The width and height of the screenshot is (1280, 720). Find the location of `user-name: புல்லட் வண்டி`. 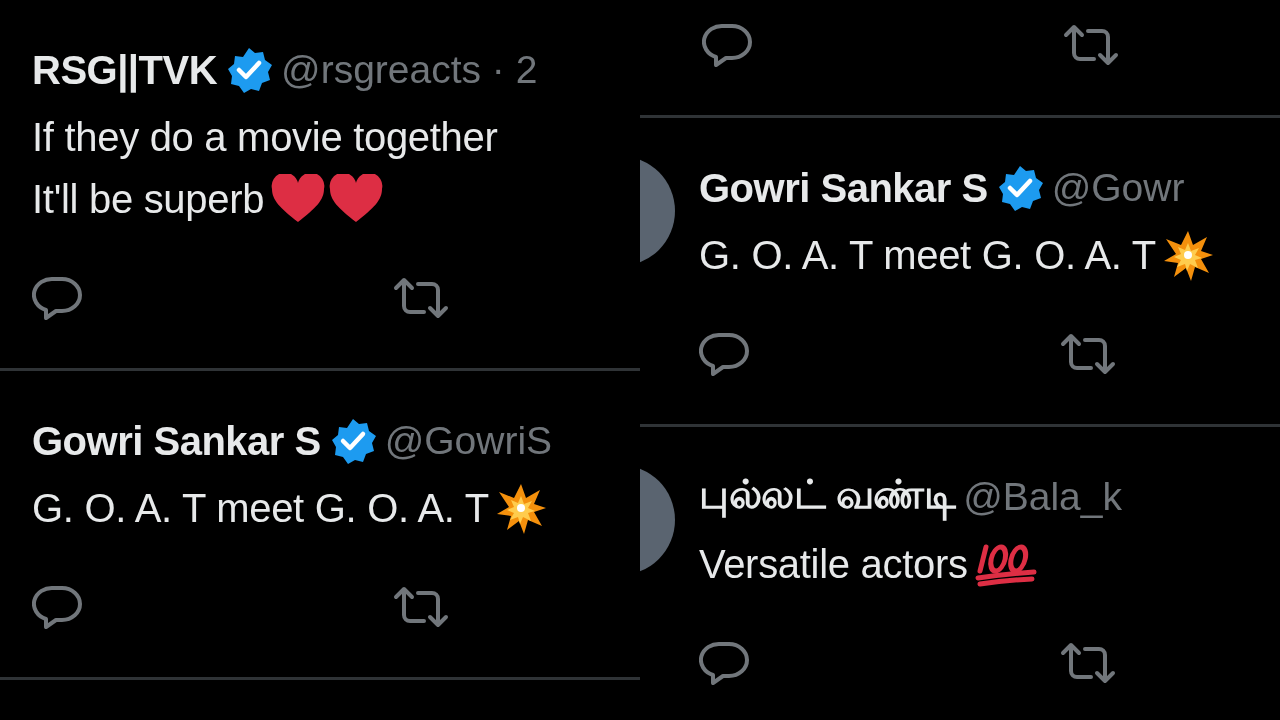

user-name: புல்லட் வண்டி is located at coordinates (827, 497).